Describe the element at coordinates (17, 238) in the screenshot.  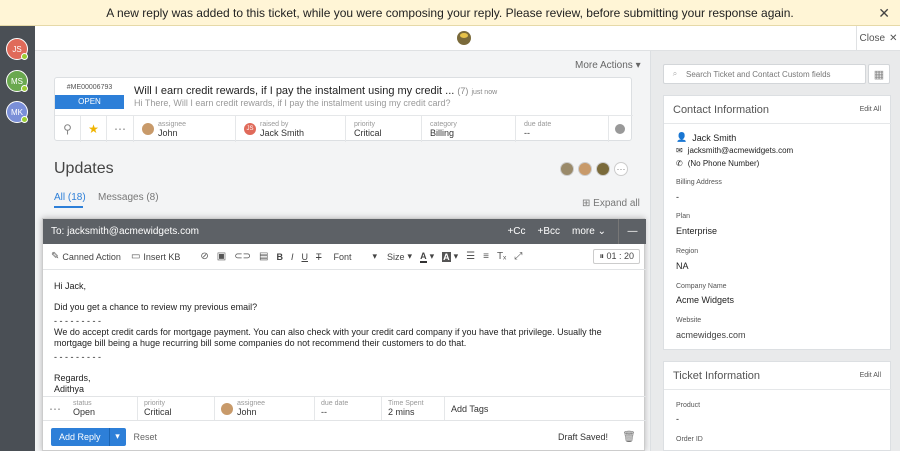
I see `left-avatar-bar: JS MS MK` at that location.